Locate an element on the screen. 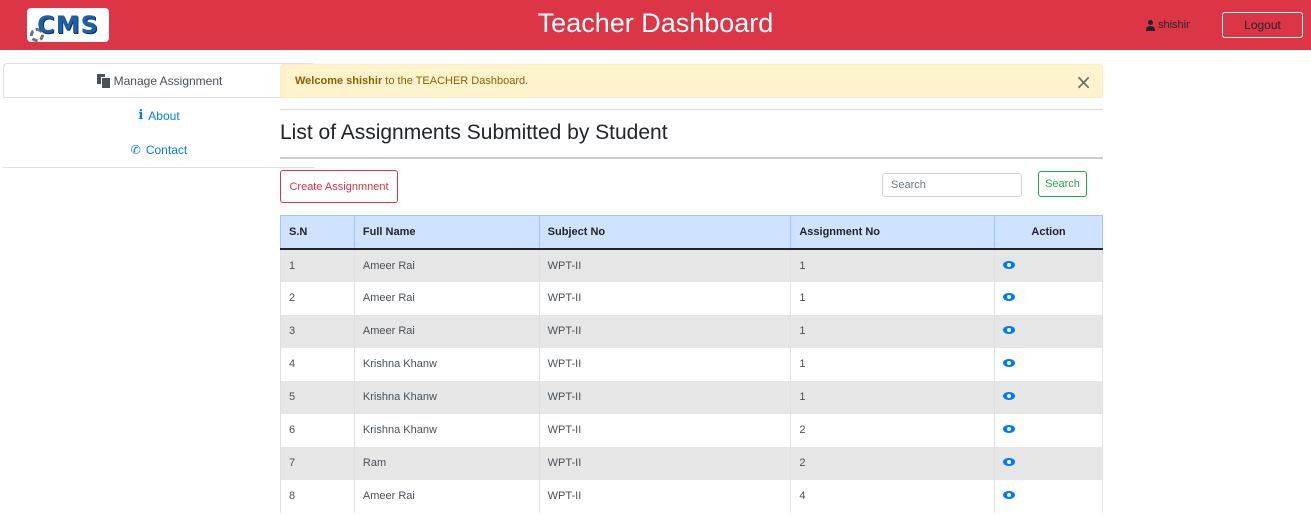  column-header-sn: S.N is located at coordinates (317, 232).